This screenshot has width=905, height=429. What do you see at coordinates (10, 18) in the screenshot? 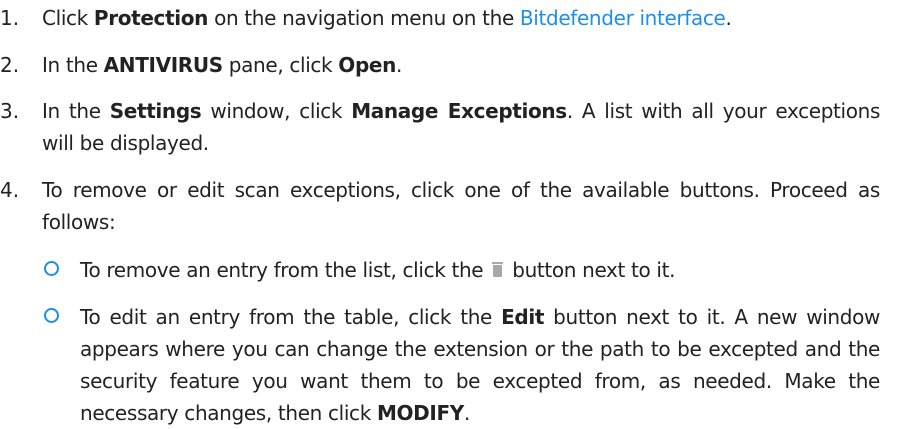
I see `step-number: 1.` at bounding box center [10, 18].